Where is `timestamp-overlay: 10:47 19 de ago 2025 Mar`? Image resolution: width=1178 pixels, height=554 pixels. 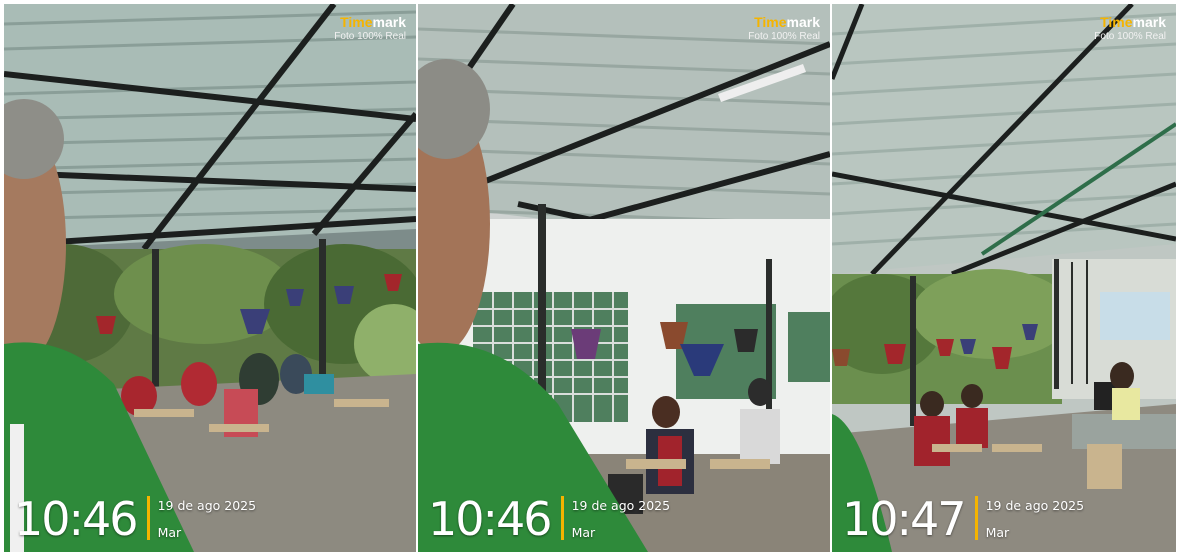
timestamp-overlay: 10:47 19 de ago 2025 Mar is located at coordinates (963, 519).